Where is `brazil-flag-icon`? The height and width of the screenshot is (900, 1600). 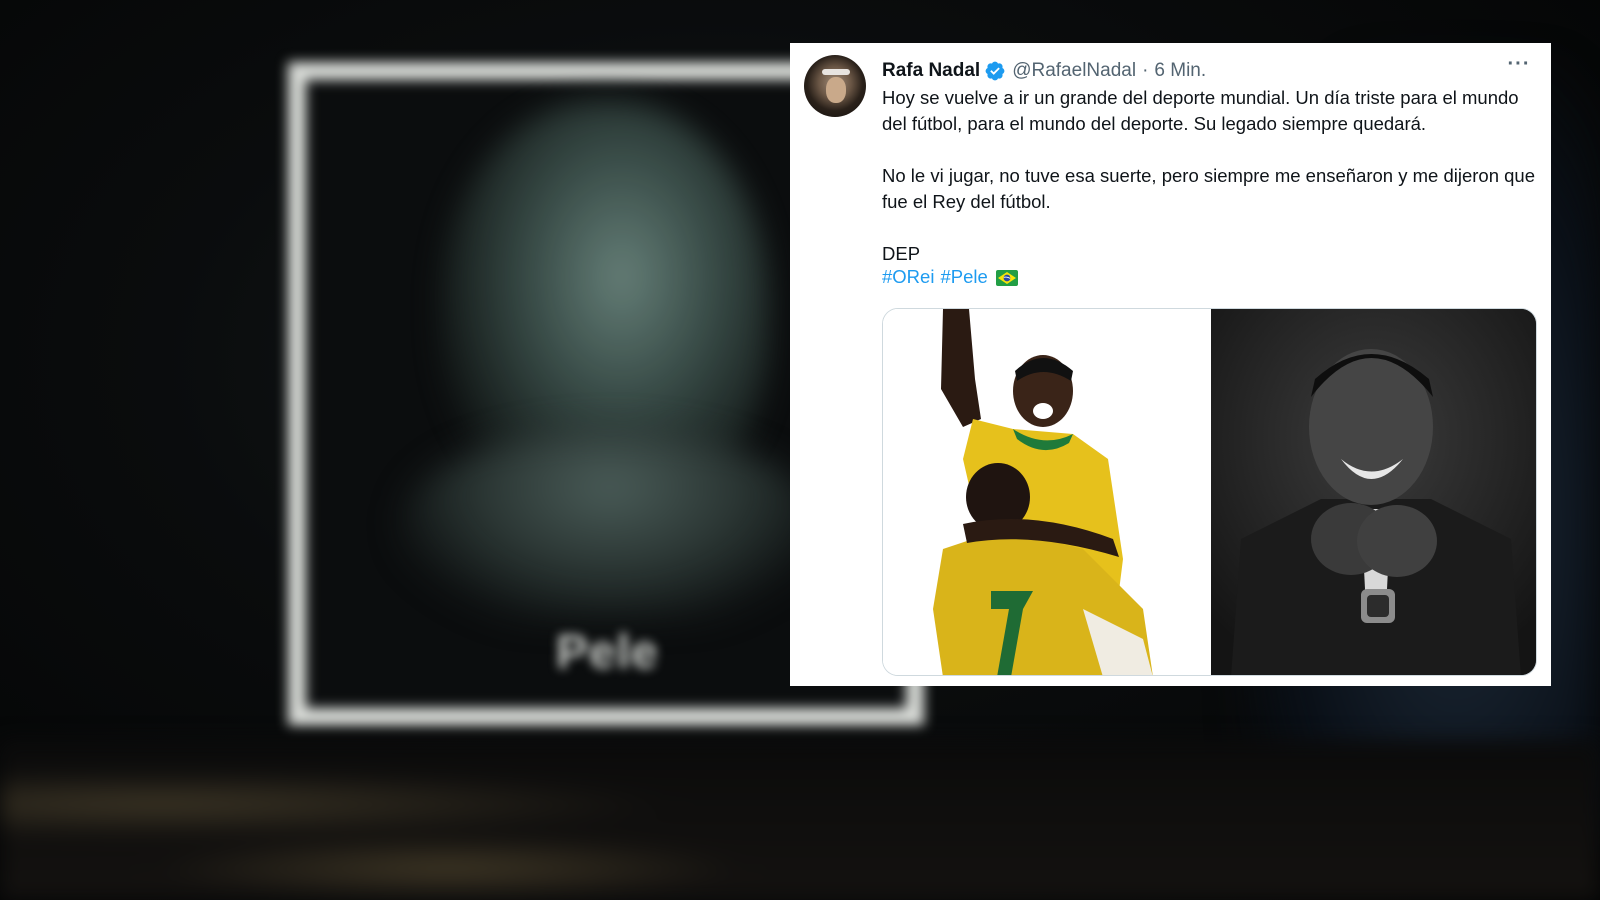 brazil-flag-icon is located at coordinates (1006, 278).